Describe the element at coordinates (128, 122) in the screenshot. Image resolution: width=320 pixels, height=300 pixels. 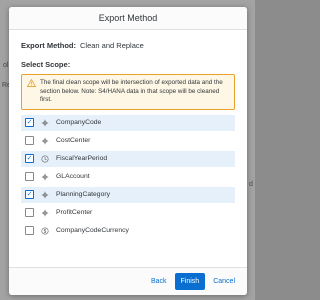
I see `scope-item-row: ✓ CompanyCode` at that location.